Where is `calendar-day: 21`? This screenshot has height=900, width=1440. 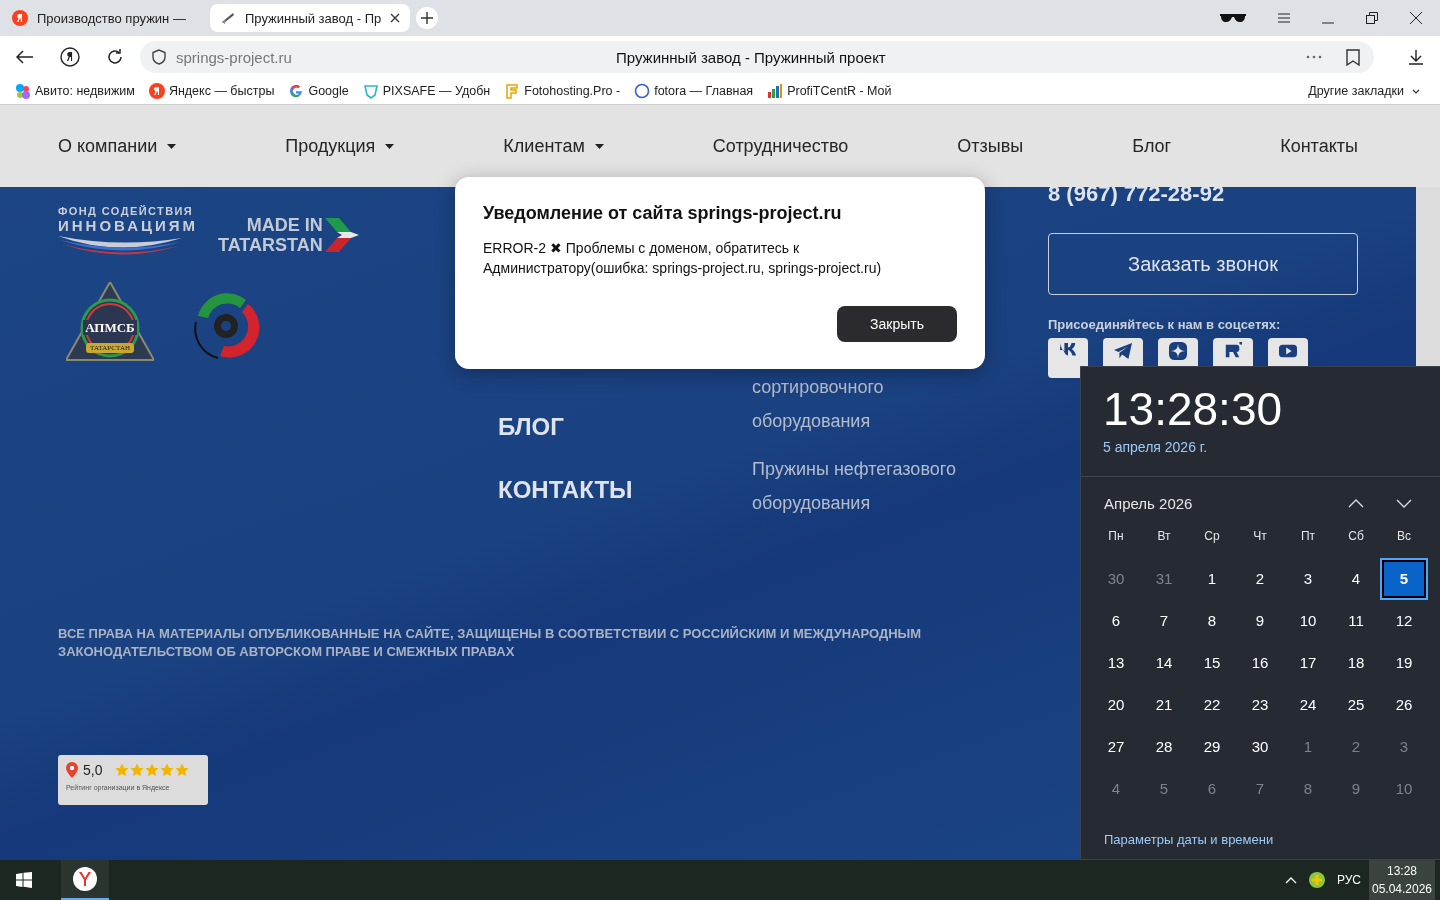
calendar-day: 21 is located at coordinates (1164, 705).